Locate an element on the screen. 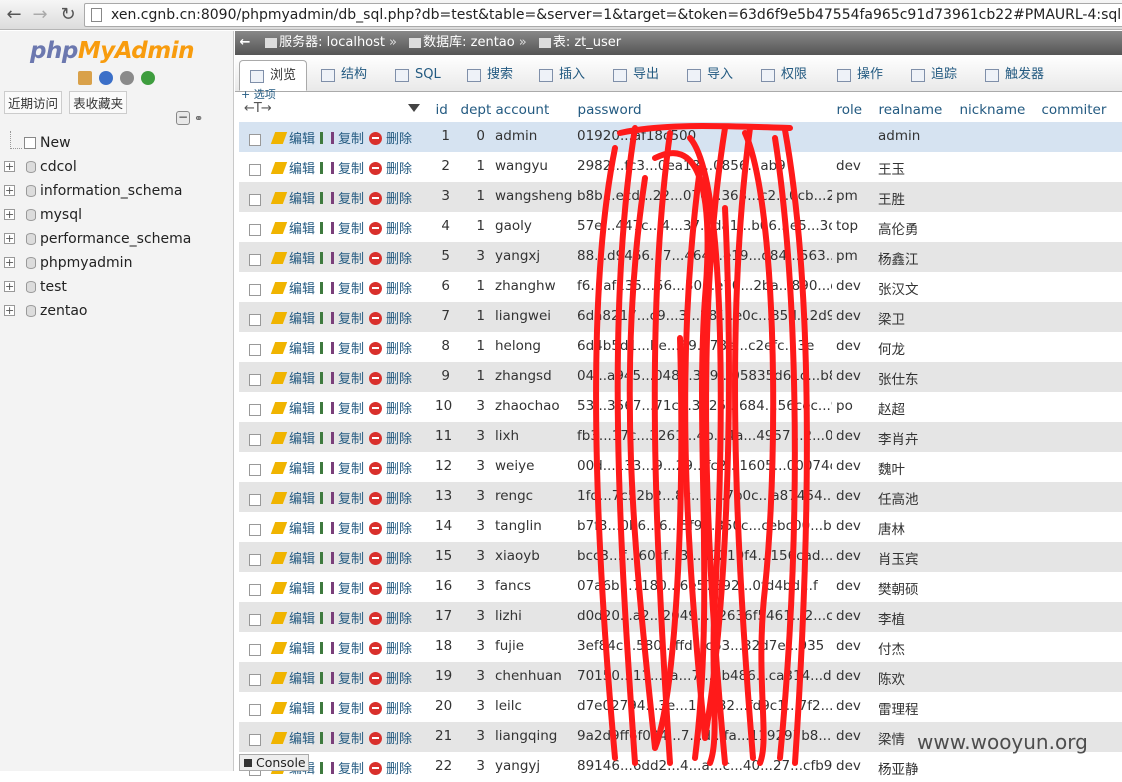  cell-id: 13 is located at coordinates (443, 497).